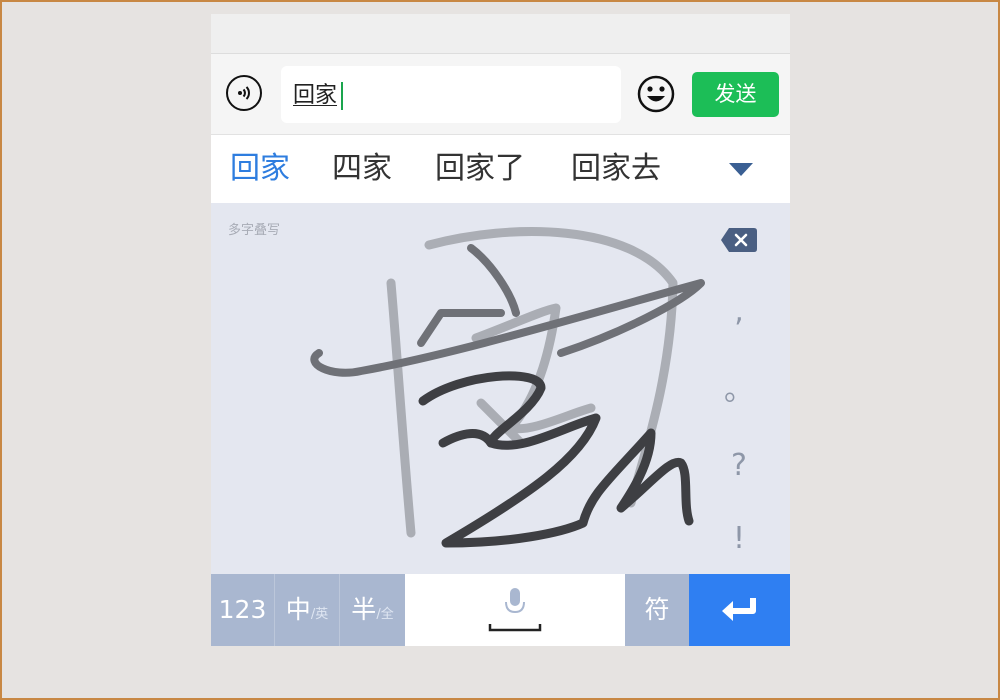 This screenshot has width=1000, height=700. I want to click on message-input-text: 回家, so click(315, 95).